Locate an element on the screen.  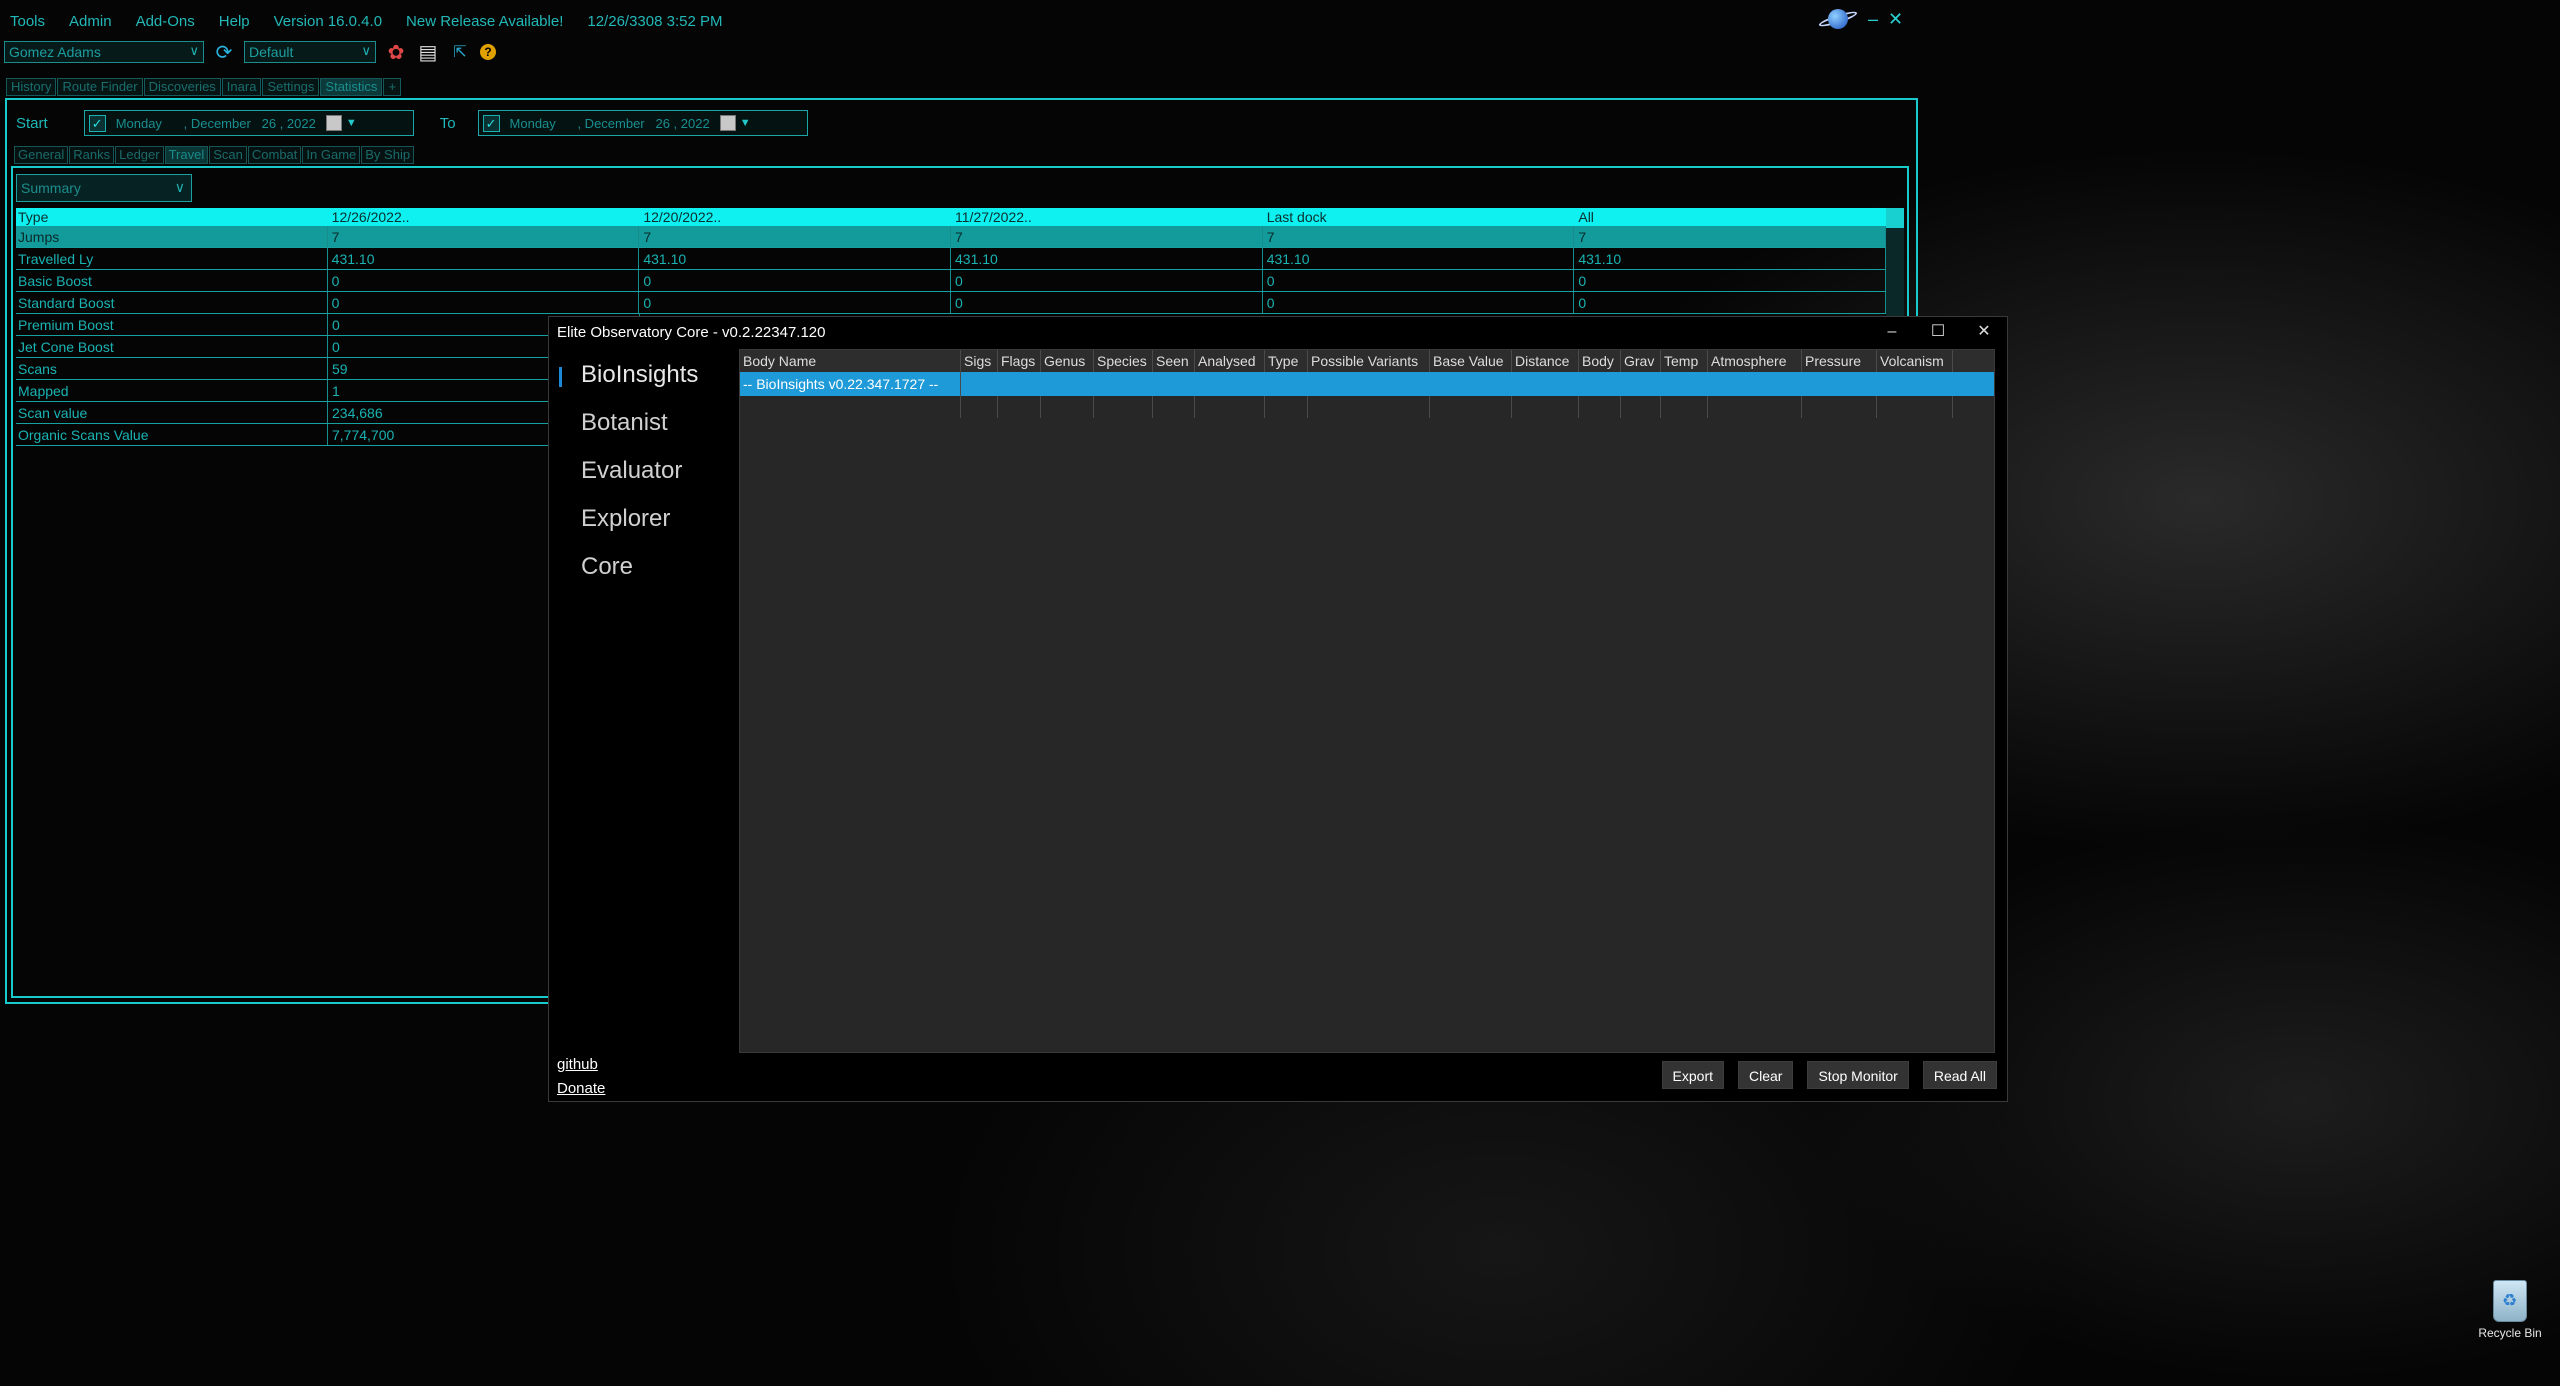
donate-link: Donate is located at coordinates (581, 1089).